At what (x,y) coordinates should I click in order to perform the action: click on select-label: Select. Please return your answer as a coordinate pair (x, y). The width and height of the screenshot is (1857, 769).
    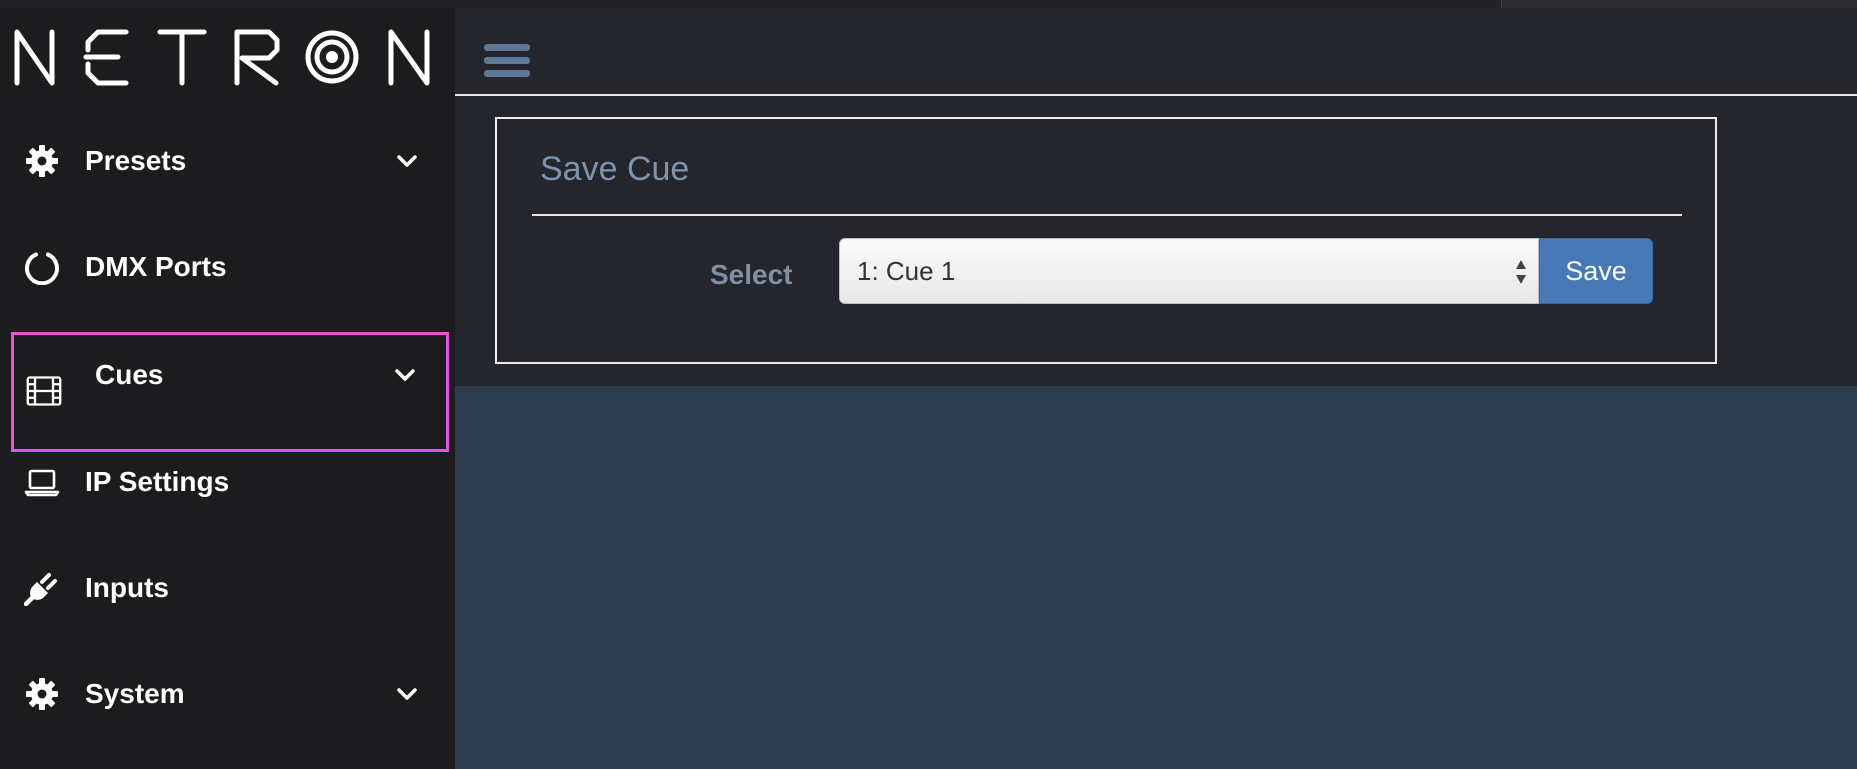
    Looking at the image, I should click on (751, 274).